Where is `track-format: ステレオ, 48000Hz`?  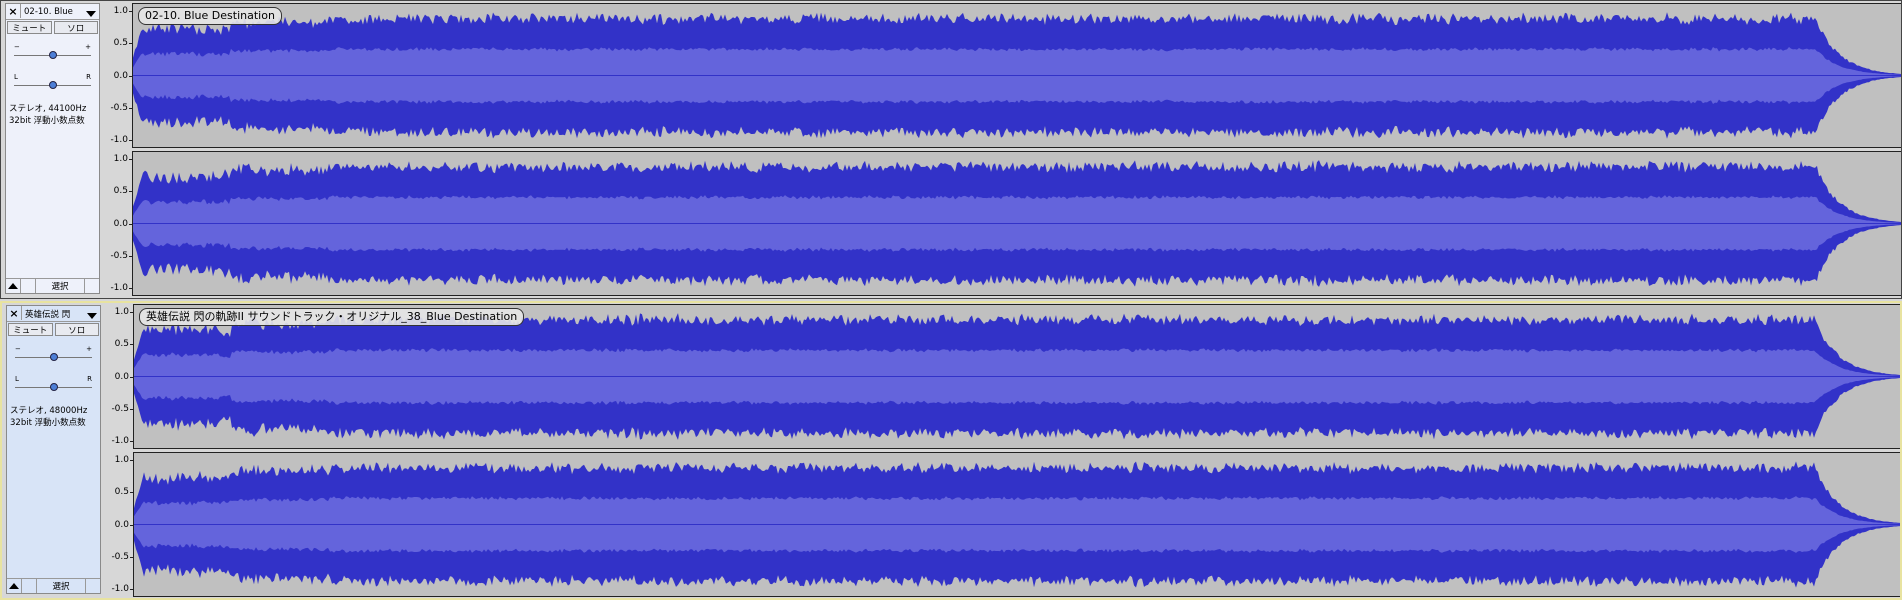 track-format: ステレオ, 48000Hz is located at coordinates (49, 411).